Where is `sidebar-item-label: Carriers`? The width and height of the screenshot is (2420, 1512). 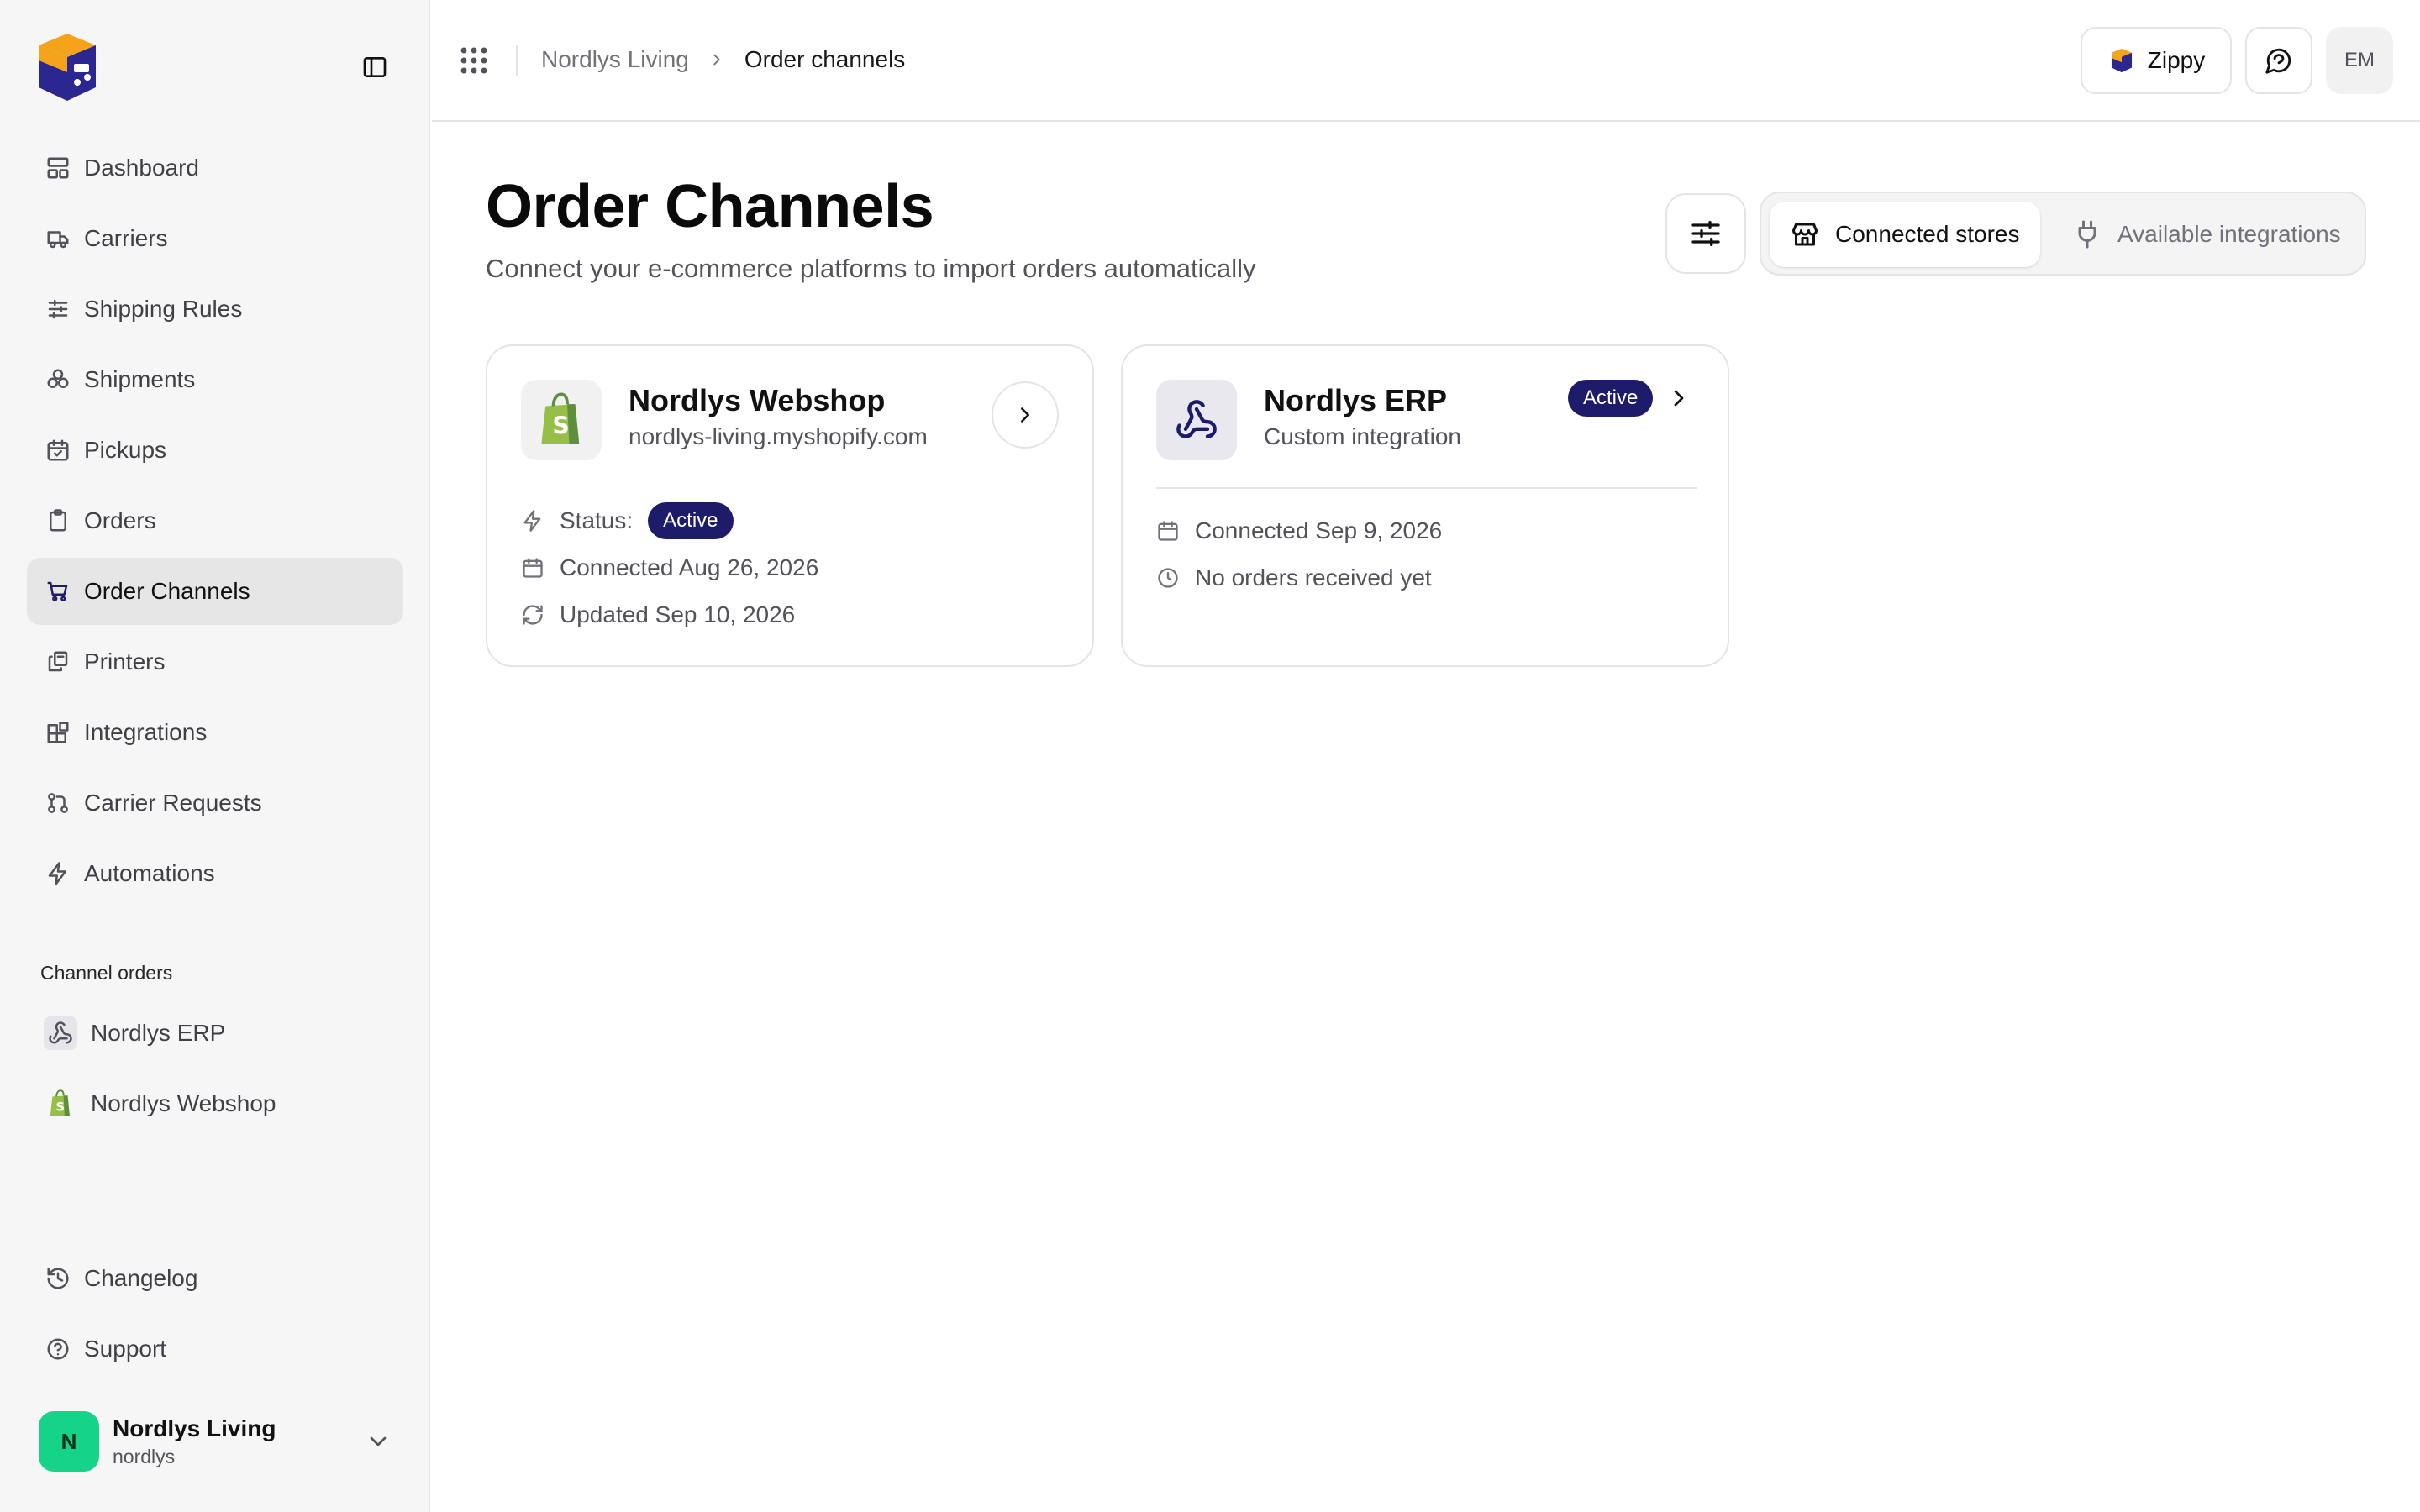 sidebar-item-label: Carriers is located at coordinates (126, 238).